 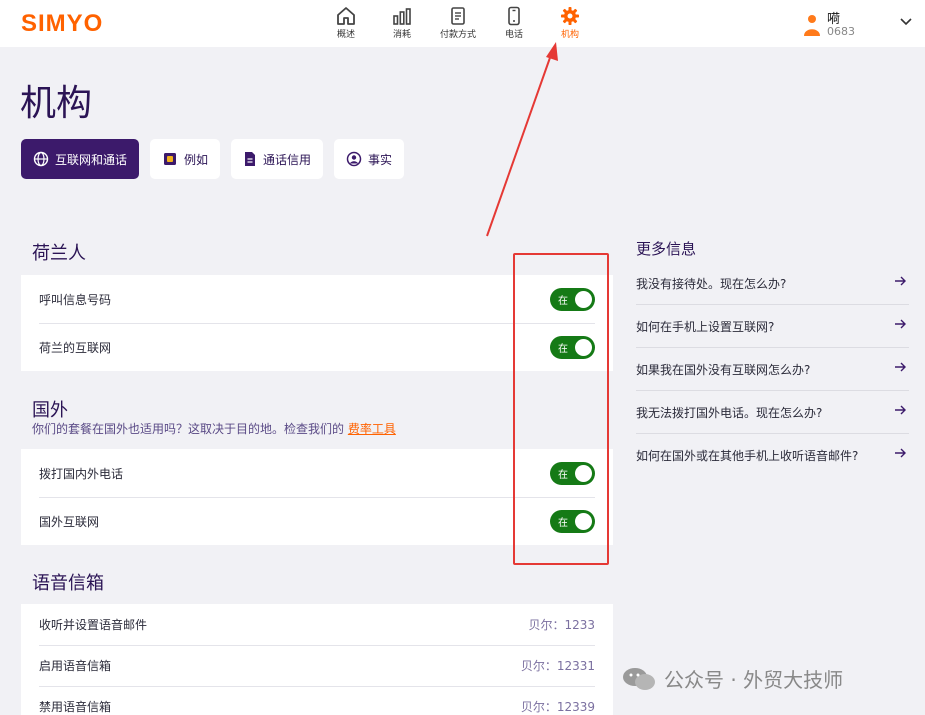 I want to click on gear-icon, so click(x=570, y=16).